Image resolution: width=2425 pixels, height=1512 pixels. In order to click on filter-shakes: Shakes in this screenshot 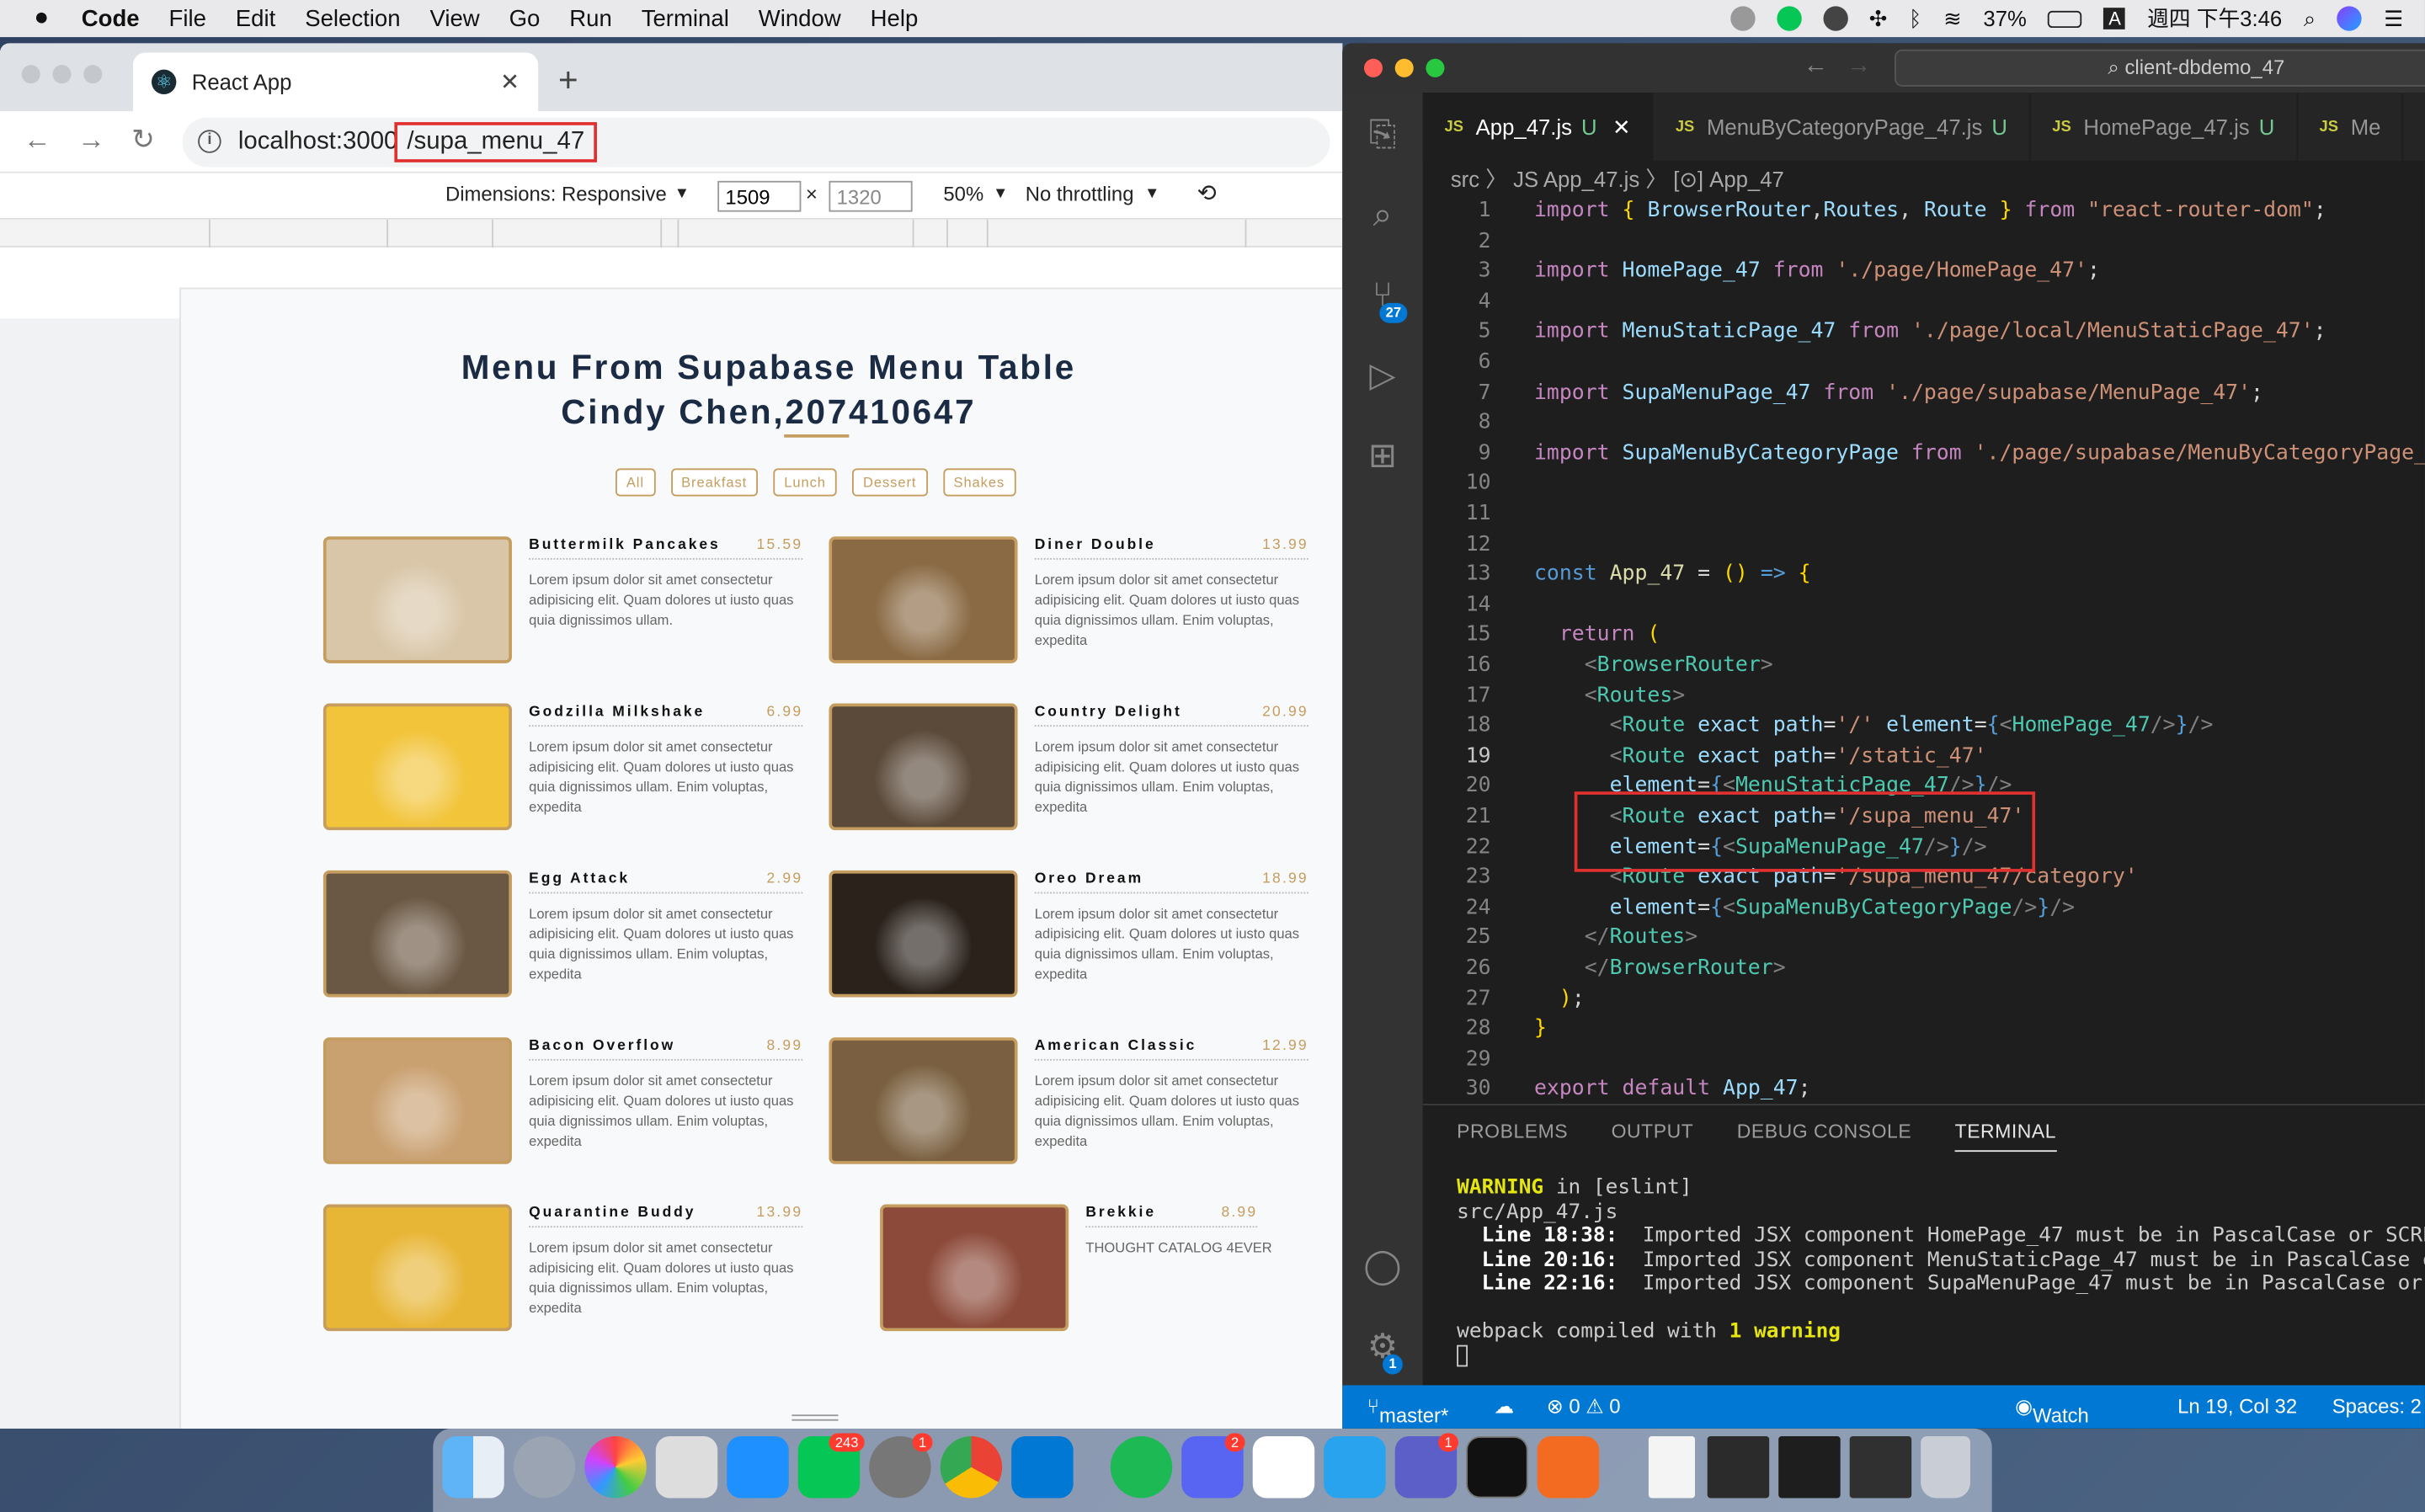, I will do `click(979, 483)`.